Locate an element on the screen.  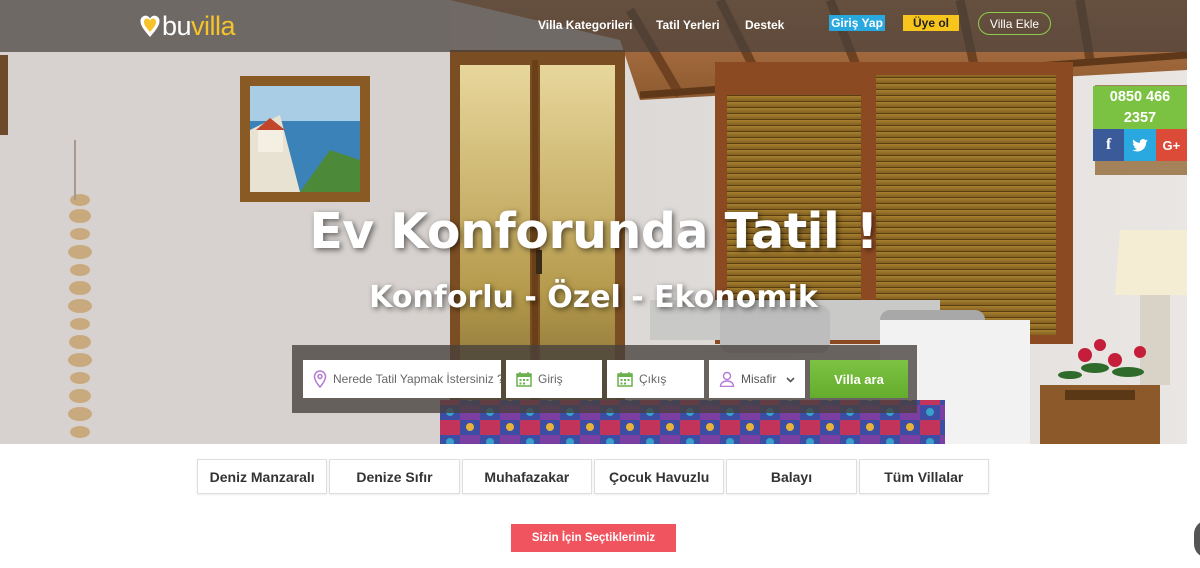
nav-holiday-destinations: Tatil Yerleri is located at coordinates (688, 25).